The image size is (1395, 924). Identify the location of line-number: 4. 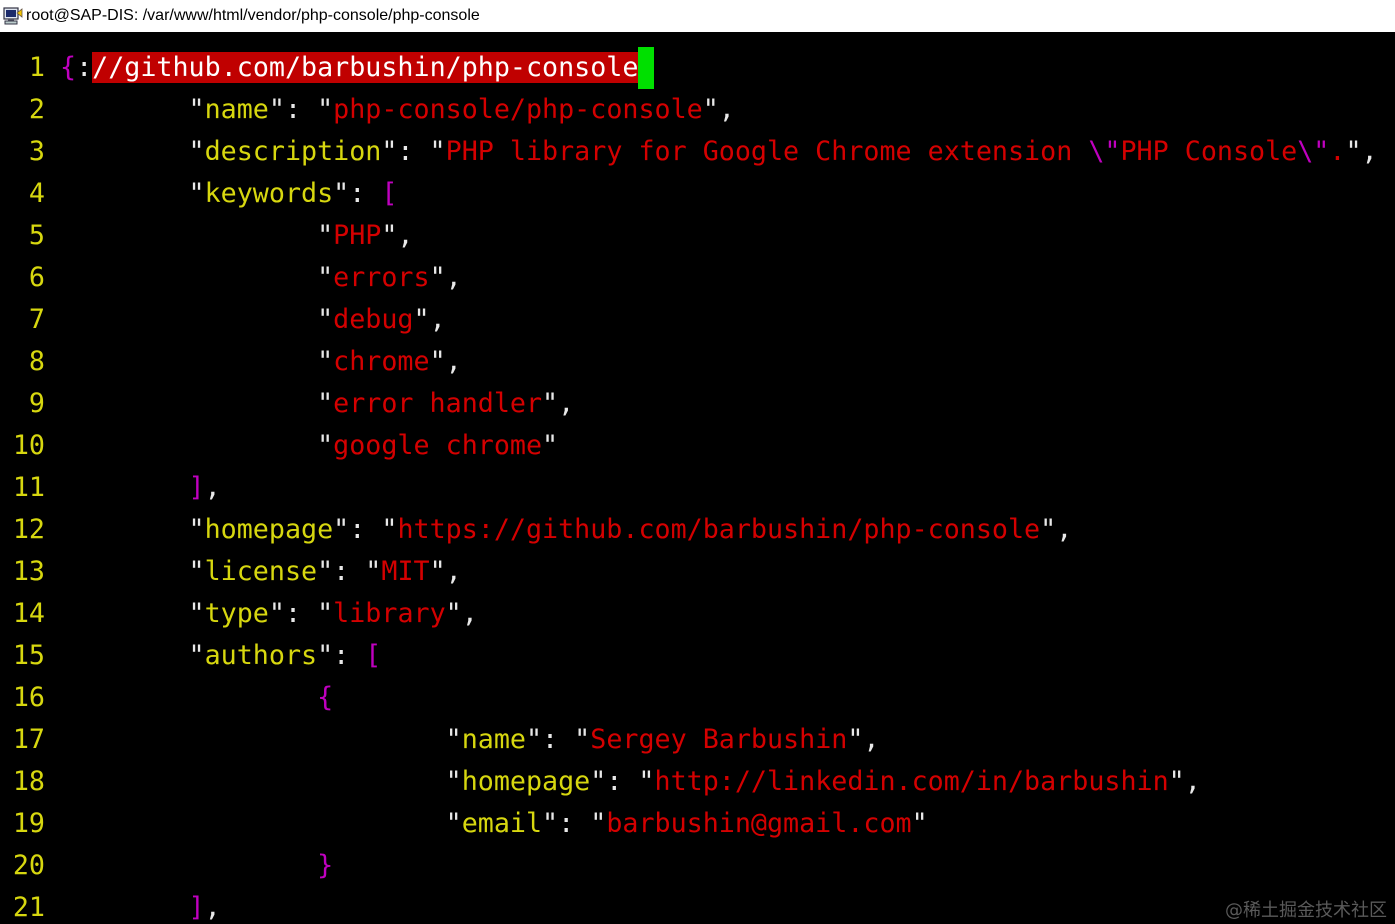
(36, 193).